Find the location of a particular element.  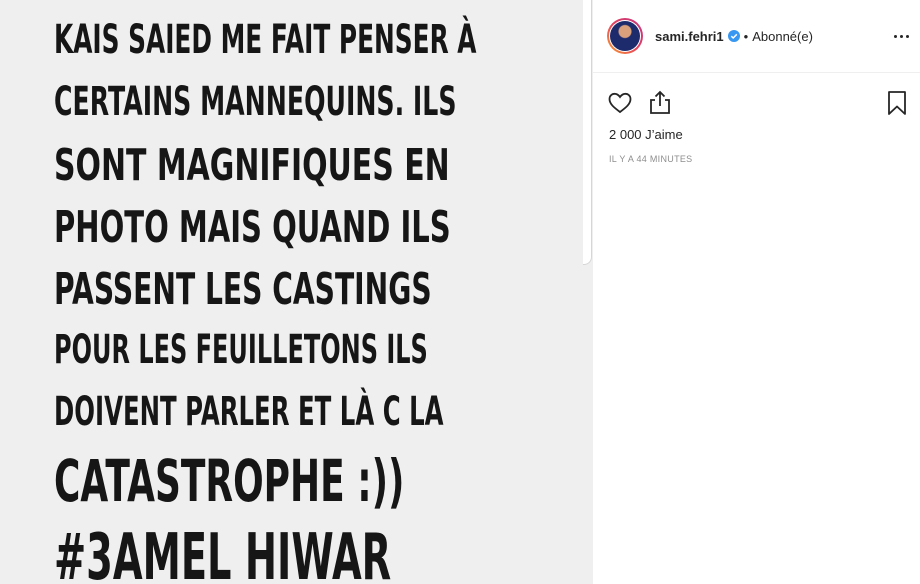

post-text-line: CATASTROPHE :)) is located at coordinates (229, 481).